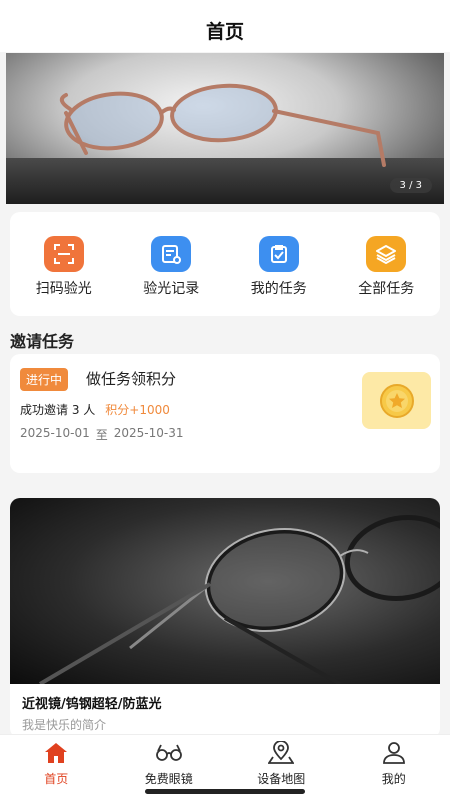  I want to click on product-description: 我是快乐的简介, so click(64, 725).